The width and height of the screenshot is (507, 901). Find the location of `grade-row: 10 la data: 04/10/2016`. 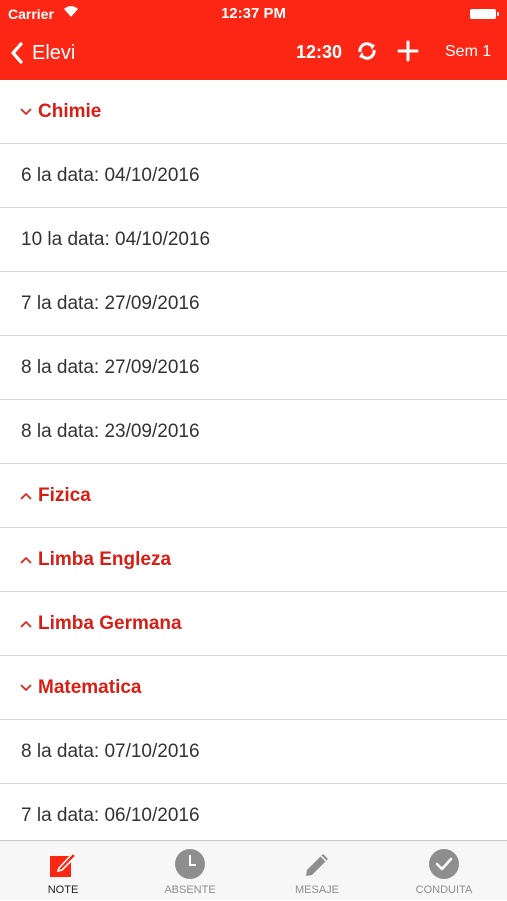

grade-row: 10 la data: 04/10/2016 is located at coordinates (253, 240).